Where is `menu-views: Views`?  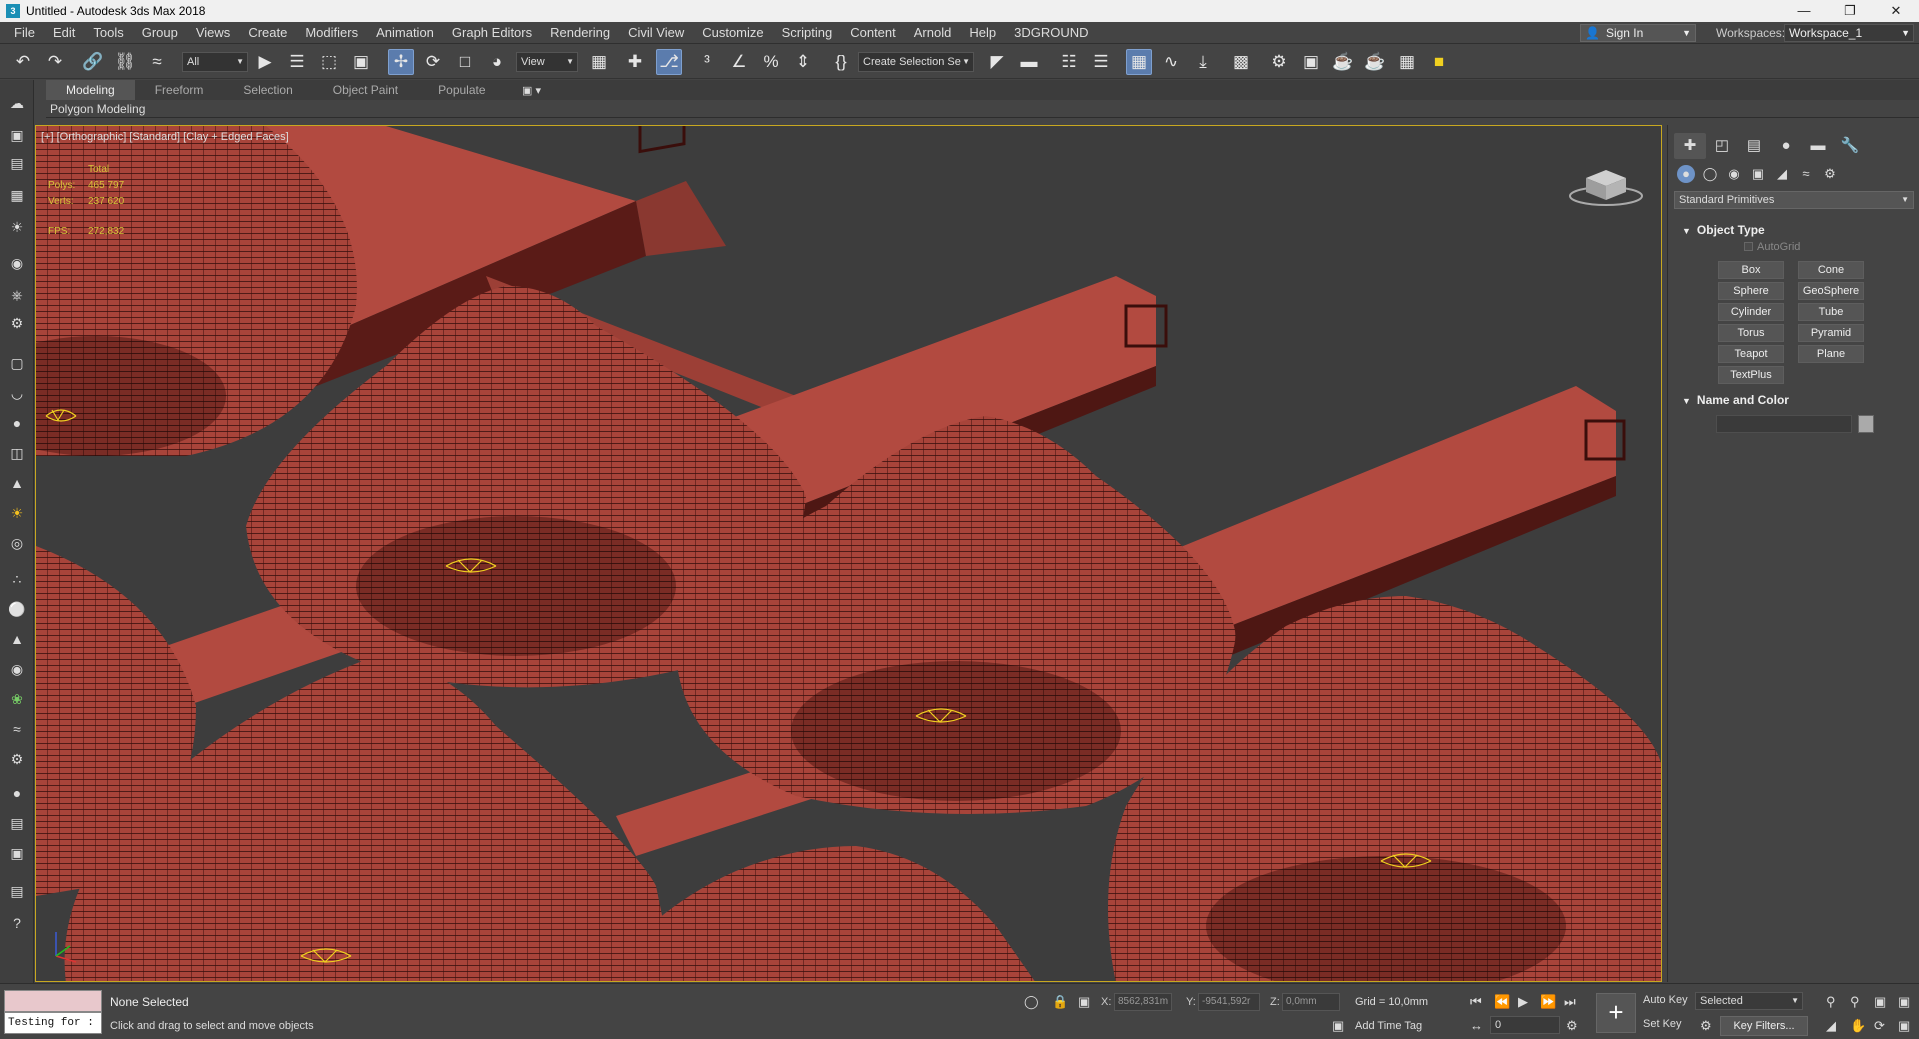 menu-views: Views is located at coordinates (213, 33).